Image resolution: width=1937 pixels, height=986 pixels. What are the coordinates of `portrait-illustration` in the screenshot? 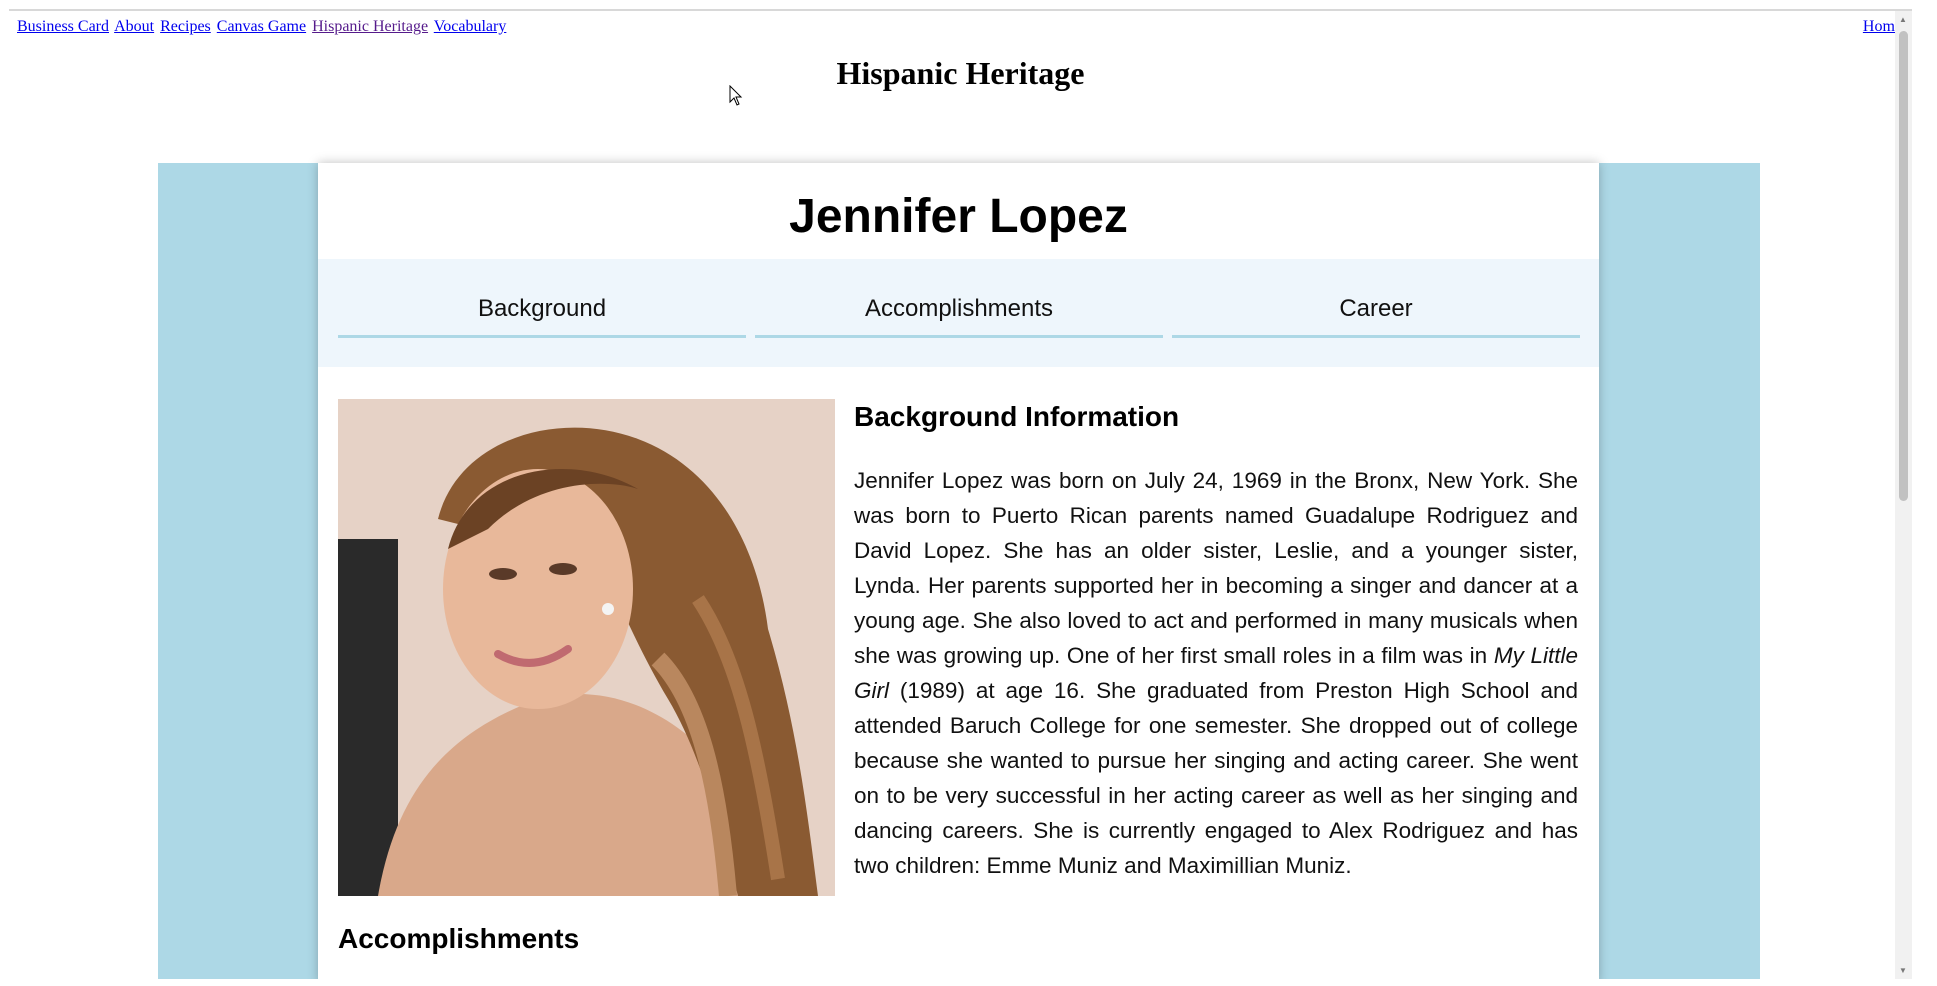 It's located at (586, 647).